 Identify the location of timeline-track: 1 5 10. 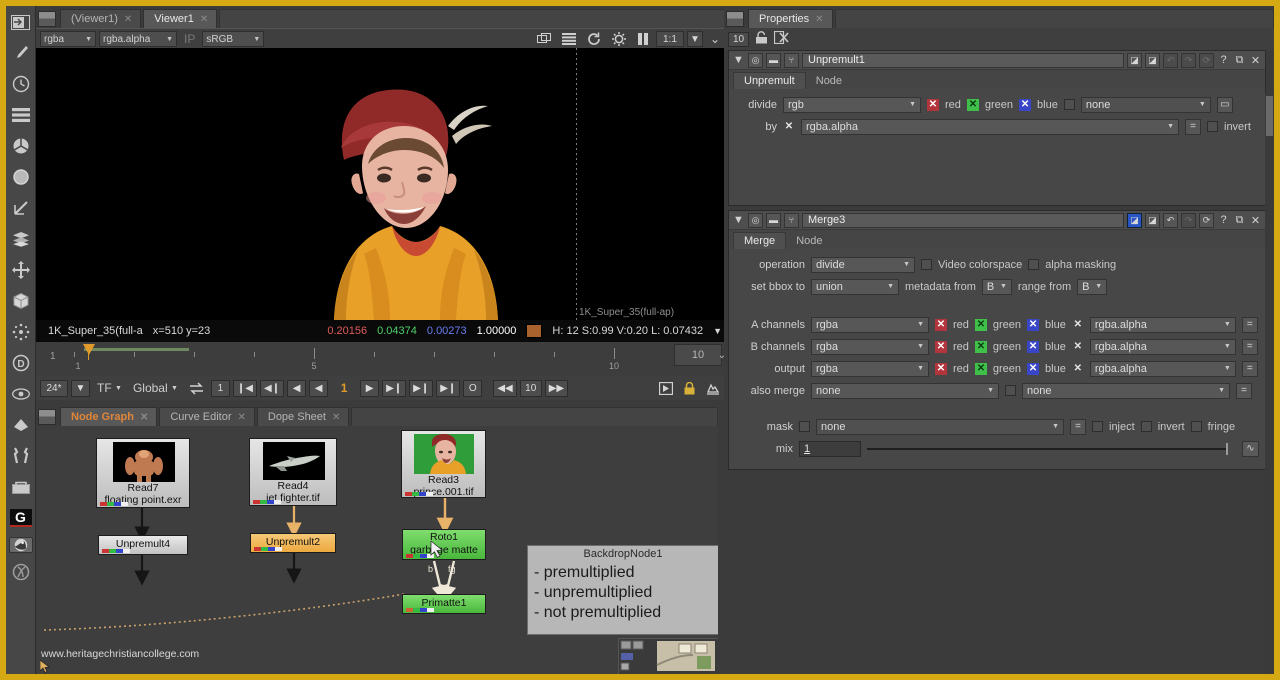
(364, 358).